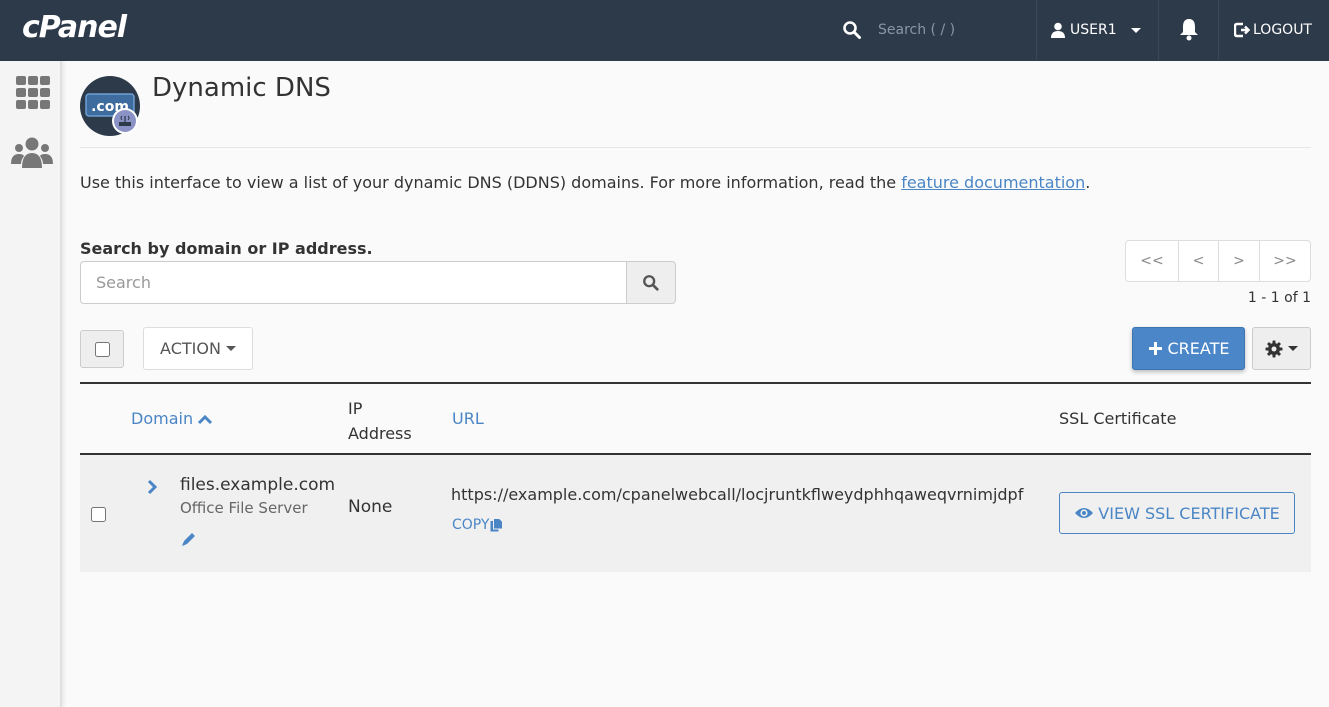 Image resolution: width=1329 pixels, height=707 pixels. I want to click on sort-ascending-icon, so click(205, 419).